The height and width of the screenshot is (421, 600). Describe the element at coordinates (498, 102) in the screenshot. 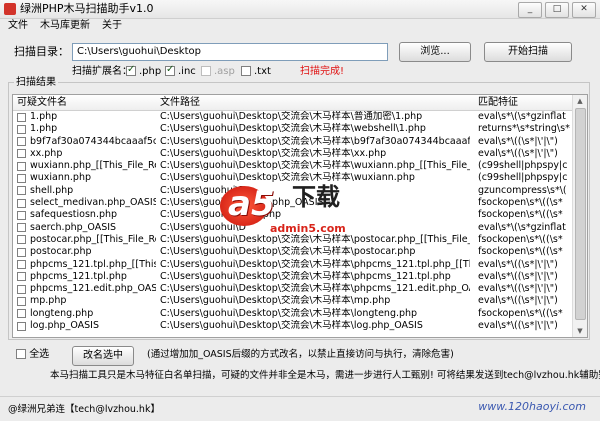

I see `col-header-signature: 匹配特征` at that location.